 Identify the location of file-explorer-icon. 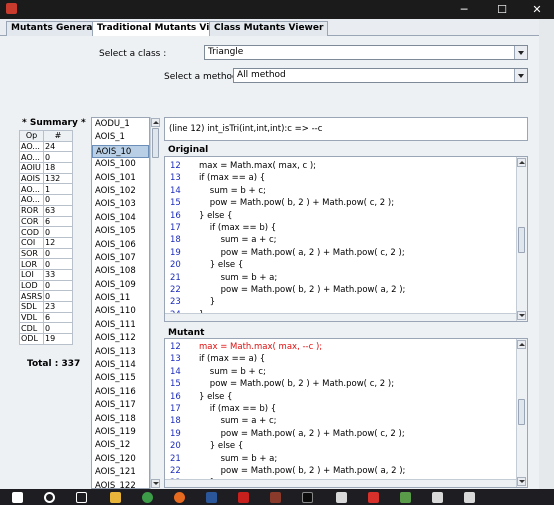
(115, 497).